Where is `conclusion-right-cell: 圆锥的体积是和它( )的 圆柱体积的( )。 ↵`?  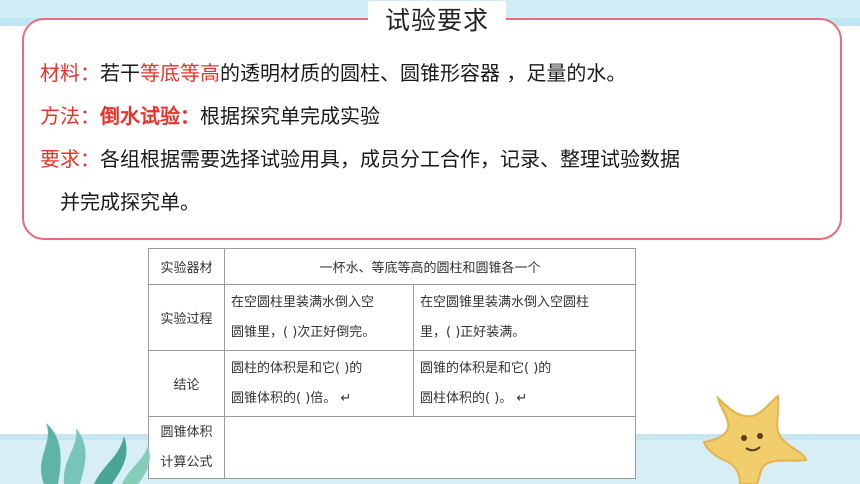 conclusion-right-cell: 圆锥的体积是和它( )的 圆柱体积的( )。 ↵ is located at coordinates (524, 383).